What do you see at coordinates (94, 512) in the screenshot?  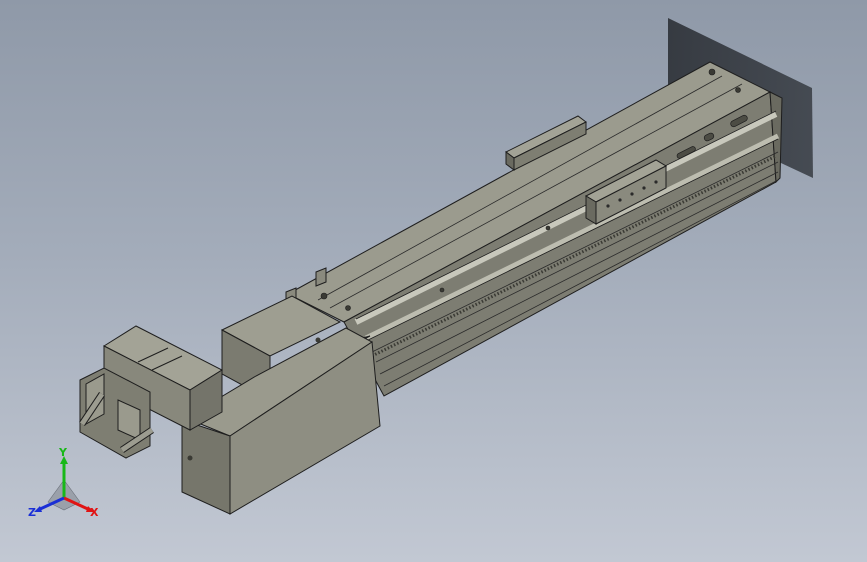 I see `x-axis-label: X` at bounding box center [94, 512].